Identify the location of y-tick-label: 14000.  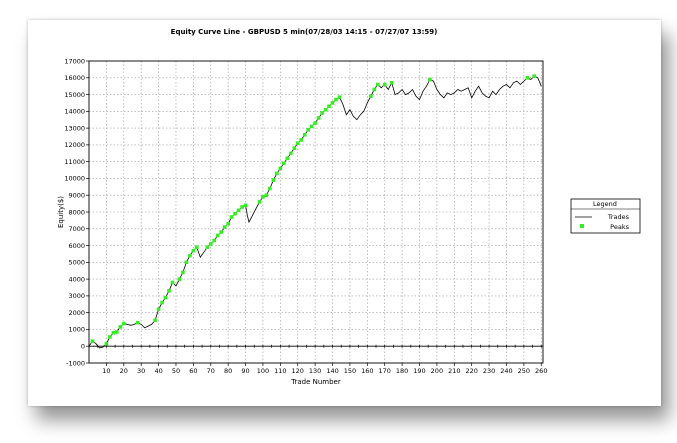
(74, 112).